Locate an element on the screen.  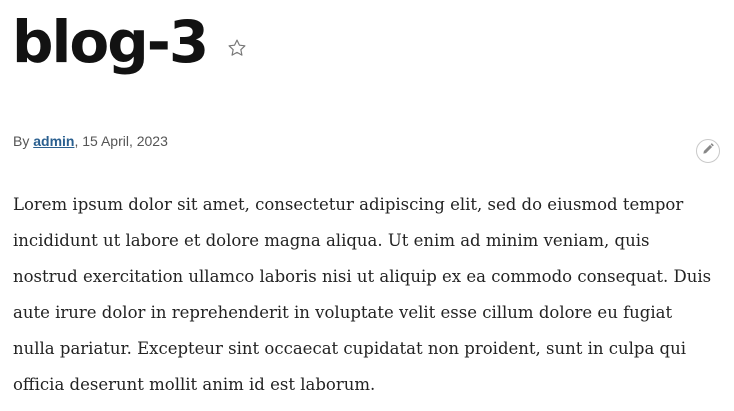
byline: By admin, 15 April, 2023 is located at coordinates (90, 141).